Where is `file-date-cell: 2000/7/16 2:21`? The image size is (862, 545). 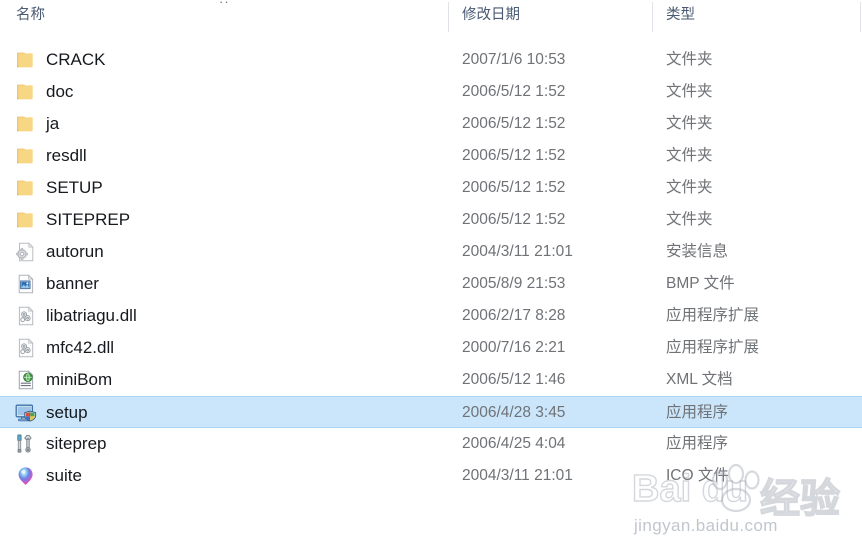 file-date-cell: 2000/7/16 2:21 is located at coordinates (514, 347).